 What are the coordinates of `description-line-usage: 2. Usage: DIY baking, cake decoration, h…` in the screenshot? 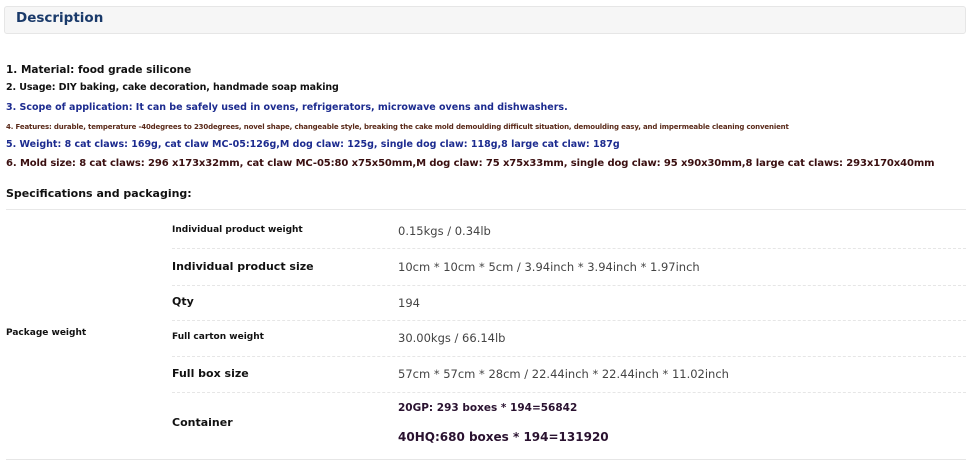 It's located at (172, 87).